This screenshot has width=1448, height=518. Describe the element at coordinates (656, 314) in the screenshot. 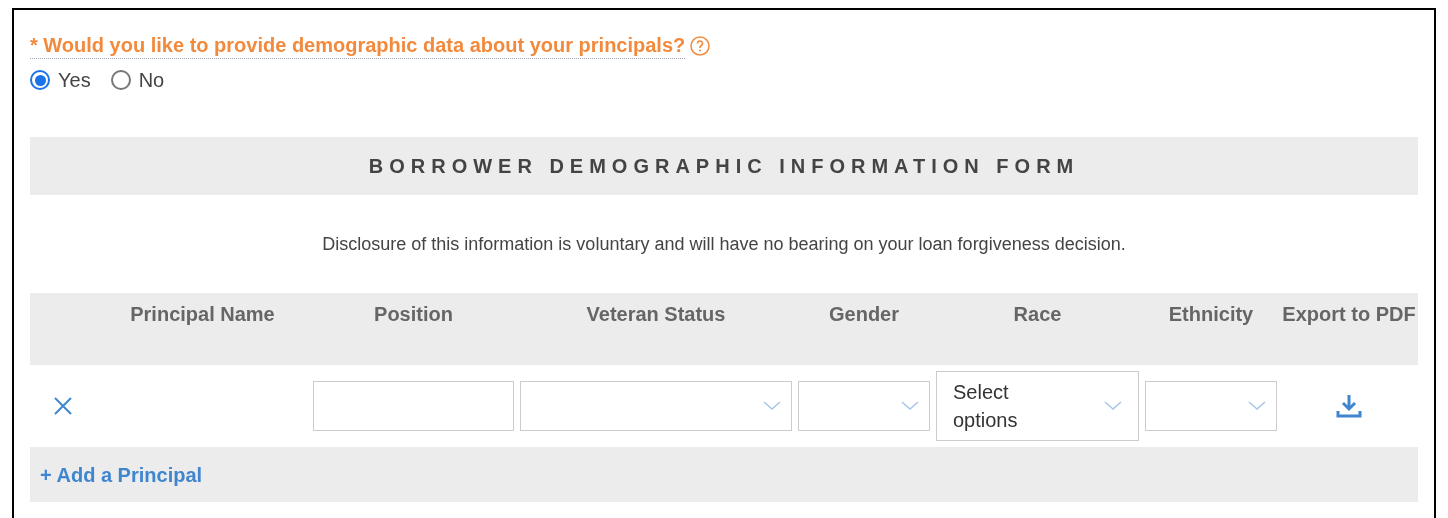

I see `column-header: Veteran Status` at that location.